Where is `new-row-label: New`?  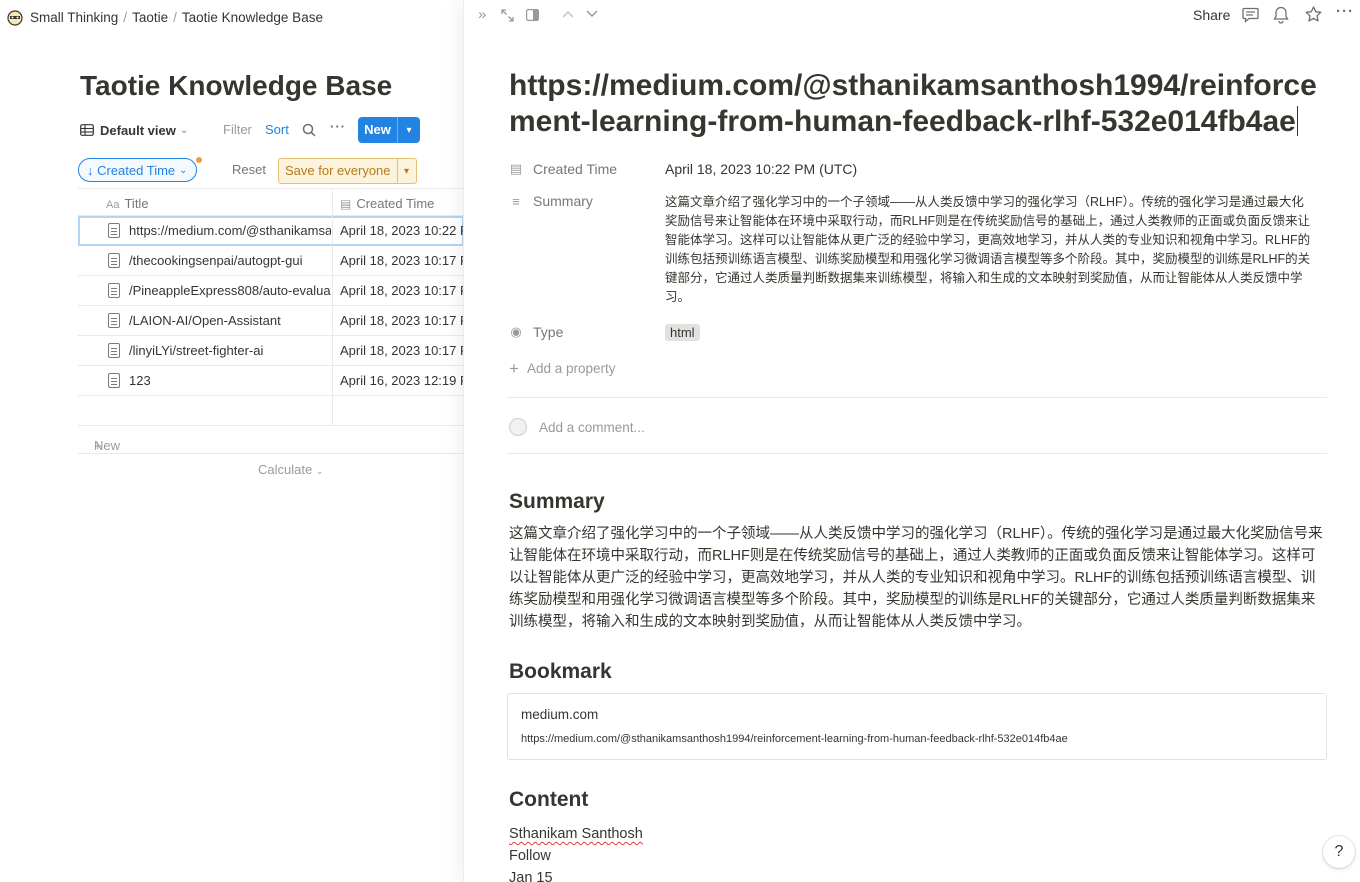
new-row-label: New is located at coordinates (107, 445).